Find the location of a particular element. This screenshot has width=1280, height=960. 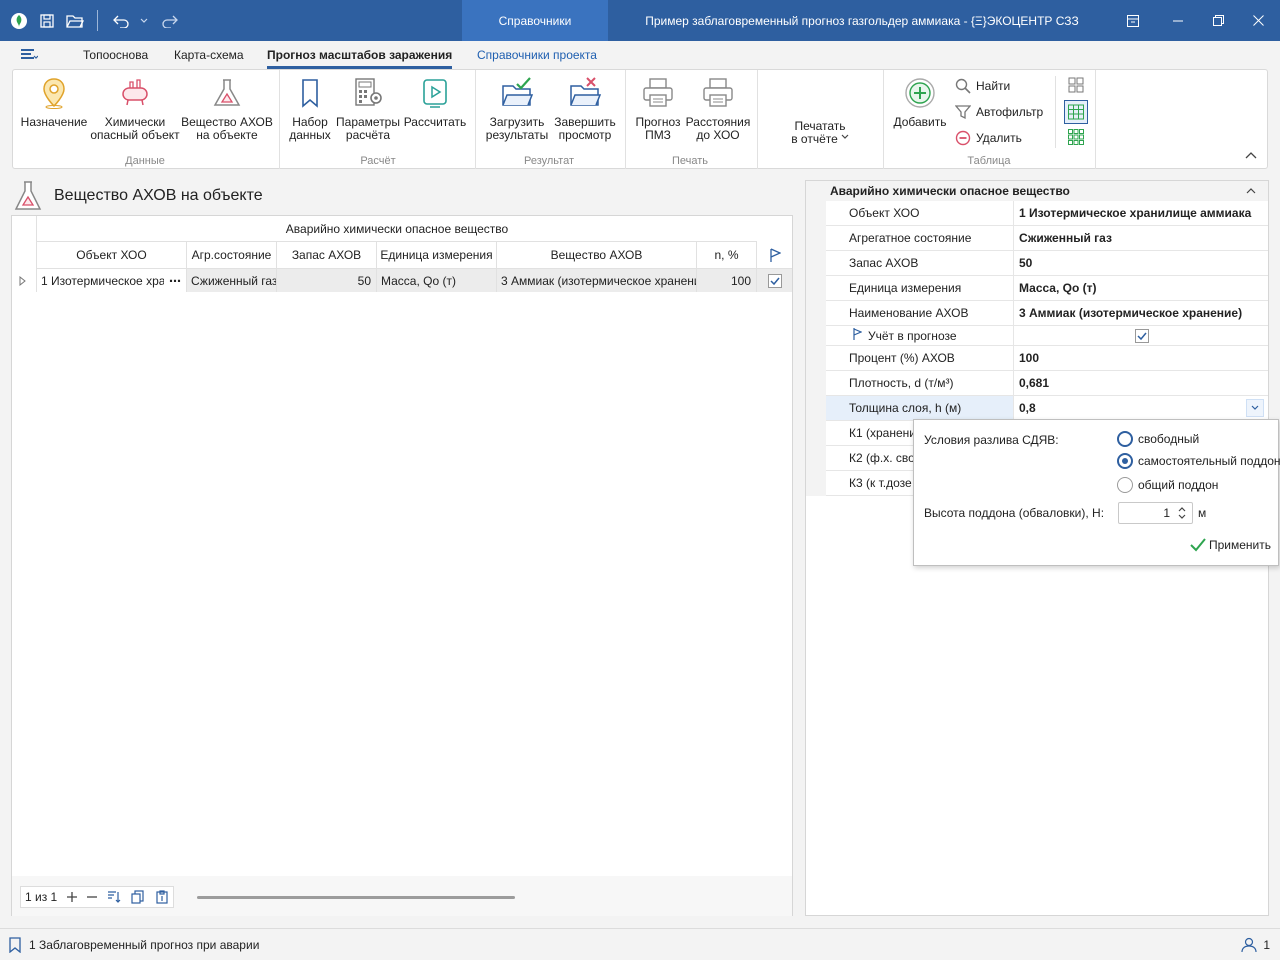

dropdown-button is located at coordinates (1255, 408).